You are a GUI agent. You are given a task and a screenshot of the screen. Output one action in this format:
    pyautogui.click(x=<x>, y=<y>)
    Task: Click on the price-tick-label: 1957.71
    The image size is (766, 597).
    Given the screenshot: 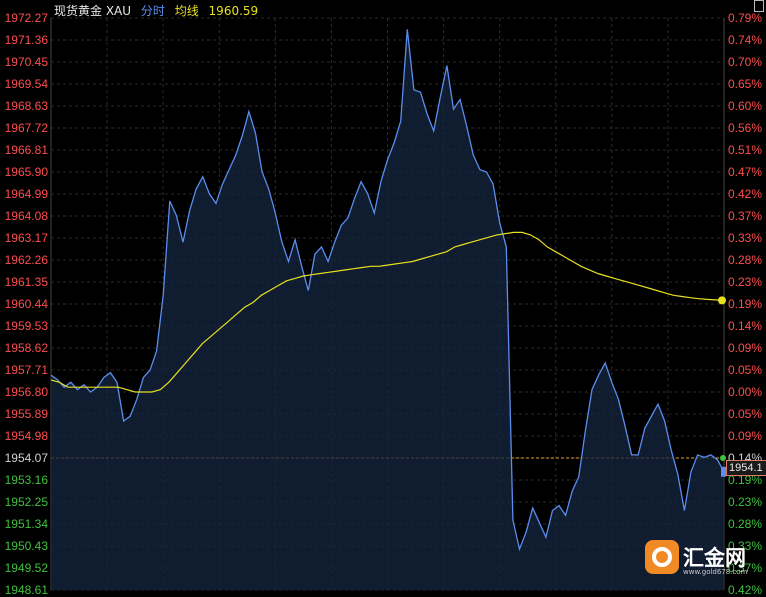 What is the action you would take?
    pyautogui.click(x=26, y=370)
    